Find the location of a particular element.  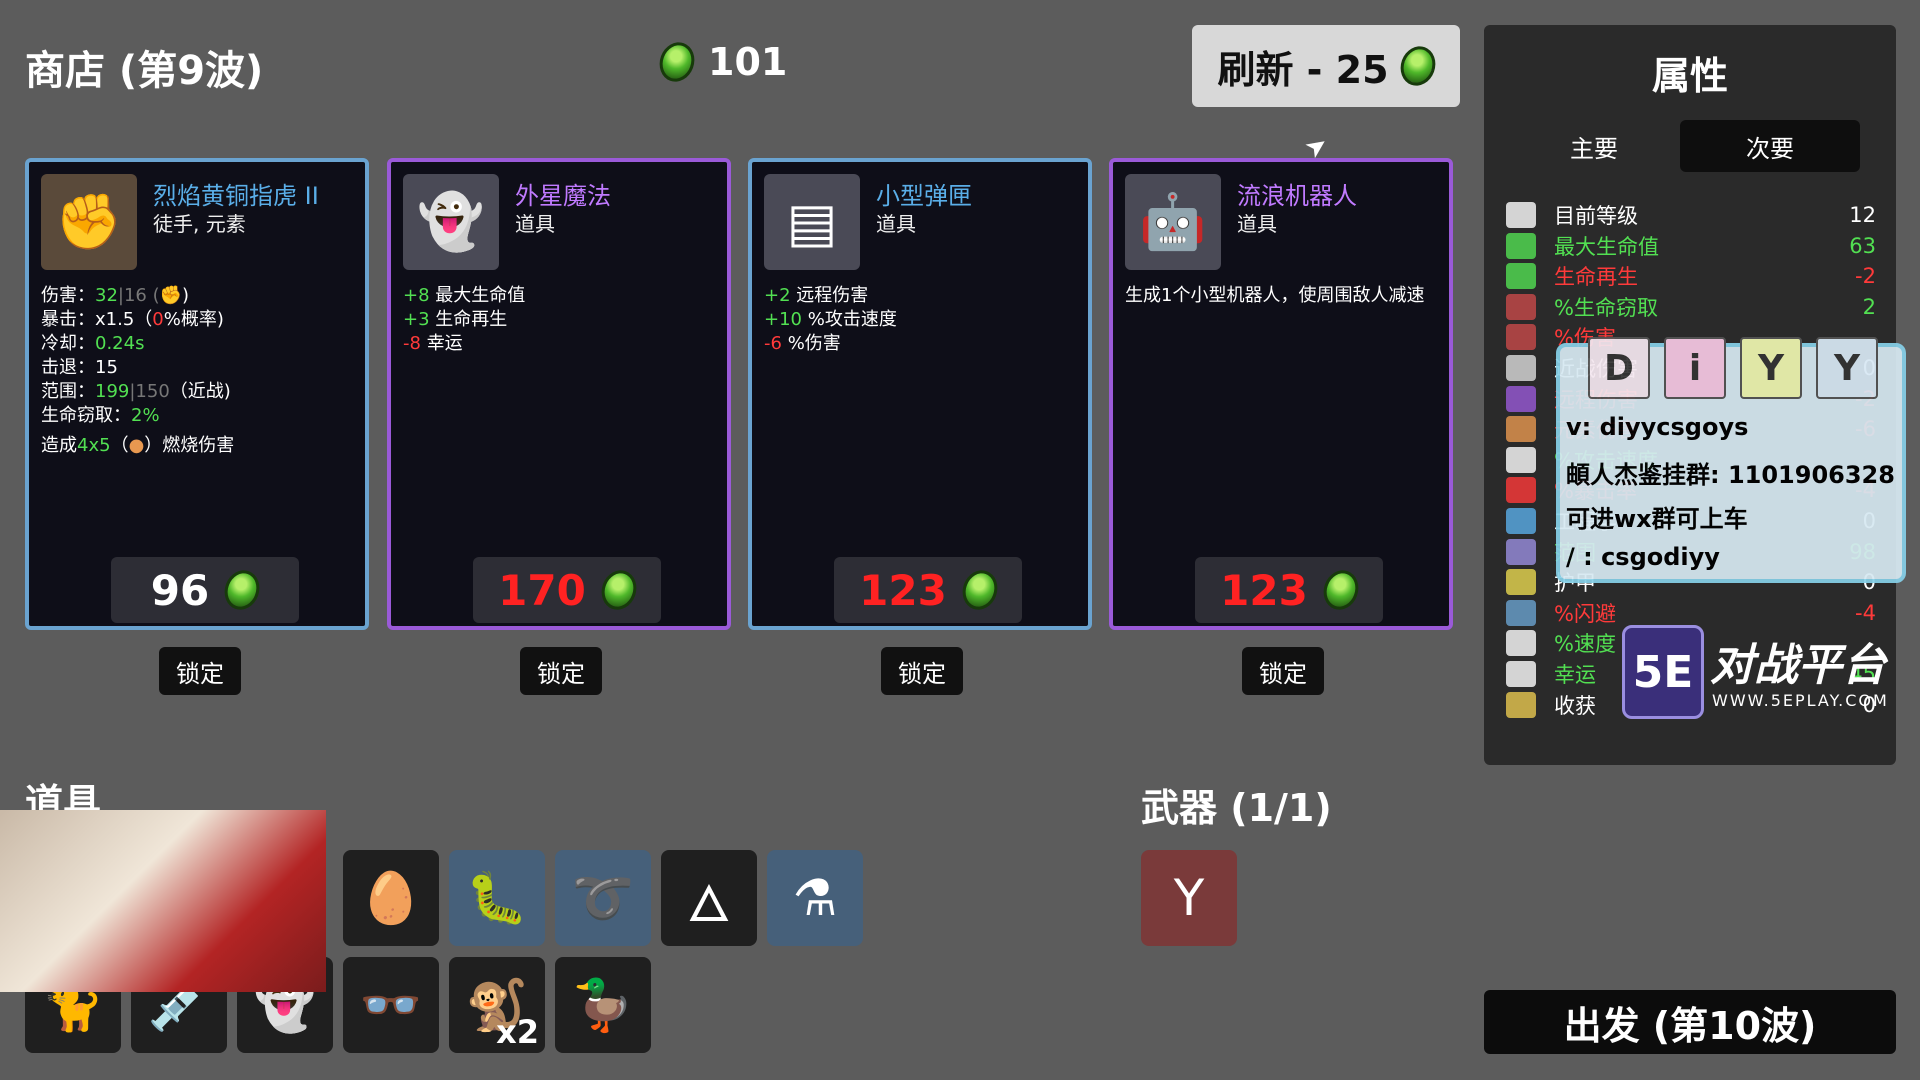

stat-label: %闪避 is located at coordinates (1585, 613).